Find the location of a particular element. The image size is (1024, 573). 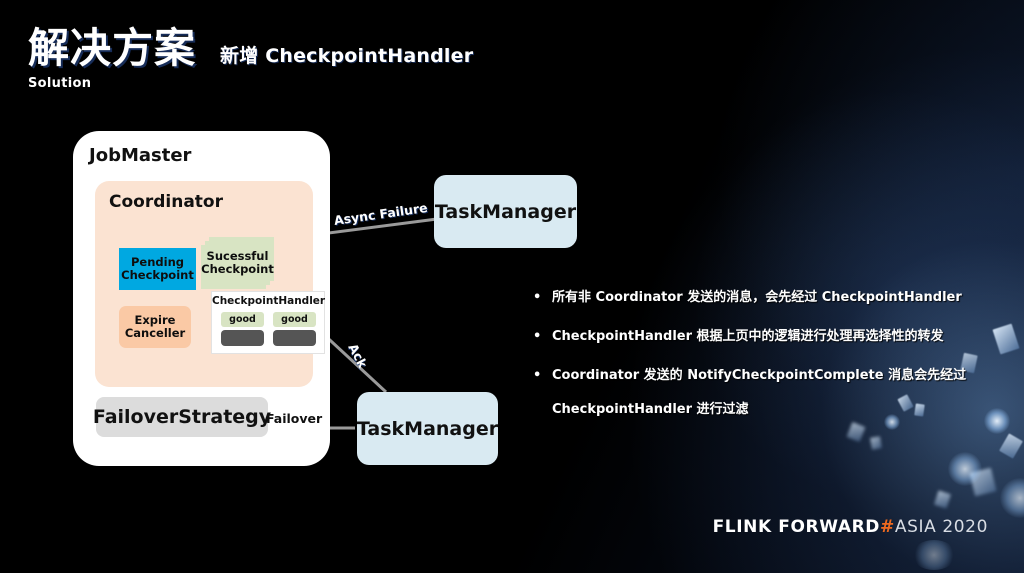

checkpoint-handler-label: CheckpointHandler is located at coordinates (269, 301).